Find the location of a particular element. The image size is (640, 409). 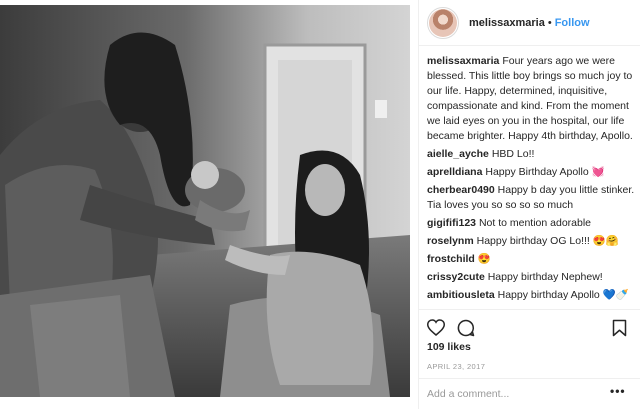

ellipsis-icon: ••• is located at coordinates (618, 391).